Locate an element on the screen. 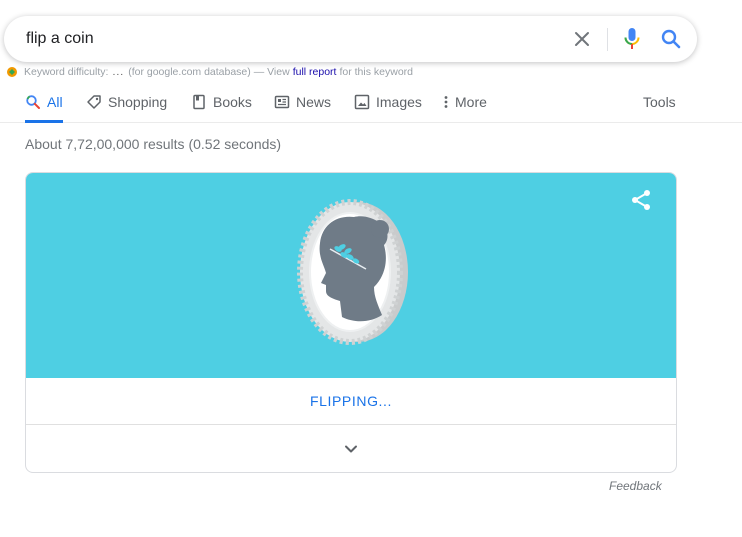  tab-more: More is located at coordinates (464, 102).